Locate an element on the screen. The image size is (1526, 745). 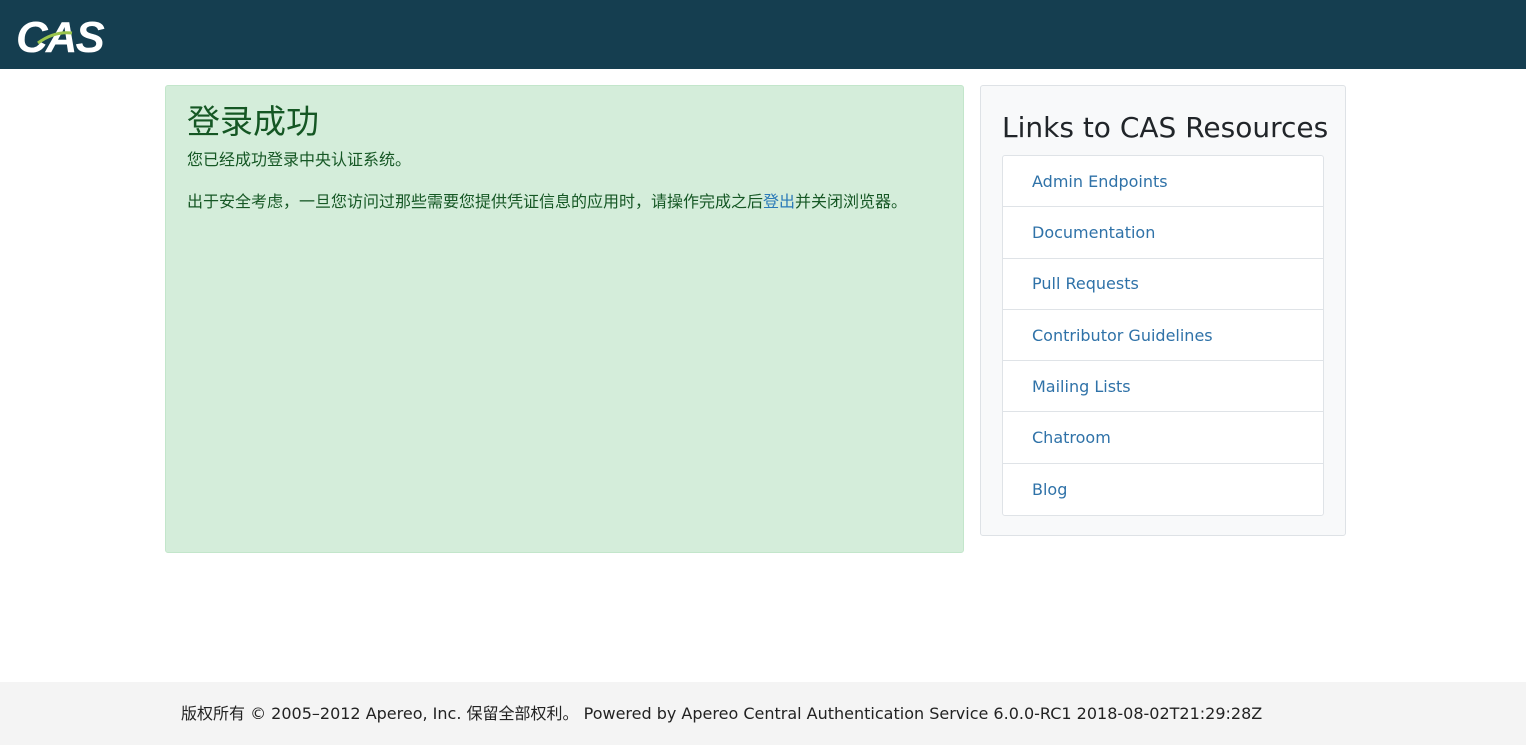
success-title: 登录成功 is located at coordinates (253, 121).